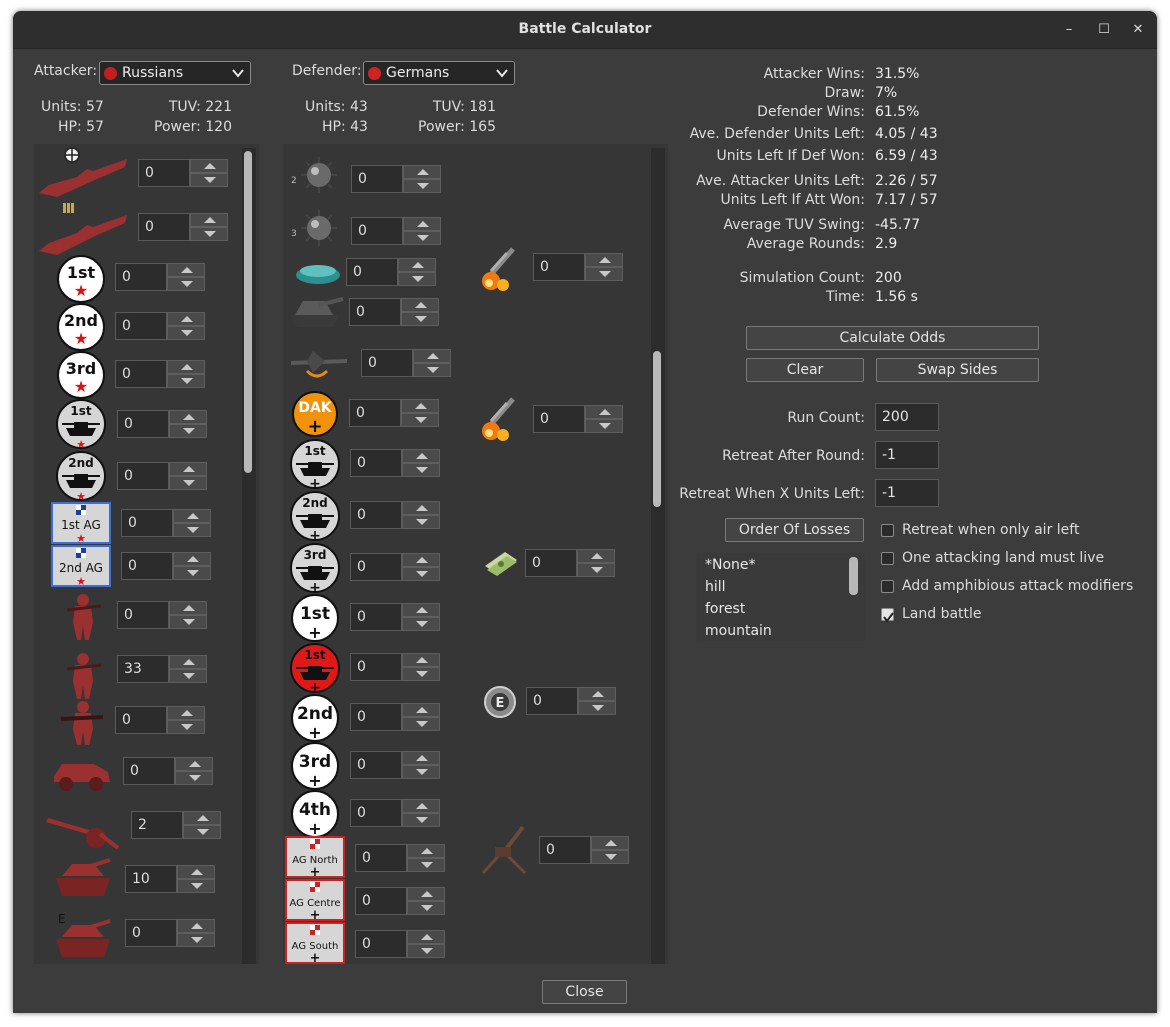  I want to click on attacker-nation-select: Russians, so click(175, 73).